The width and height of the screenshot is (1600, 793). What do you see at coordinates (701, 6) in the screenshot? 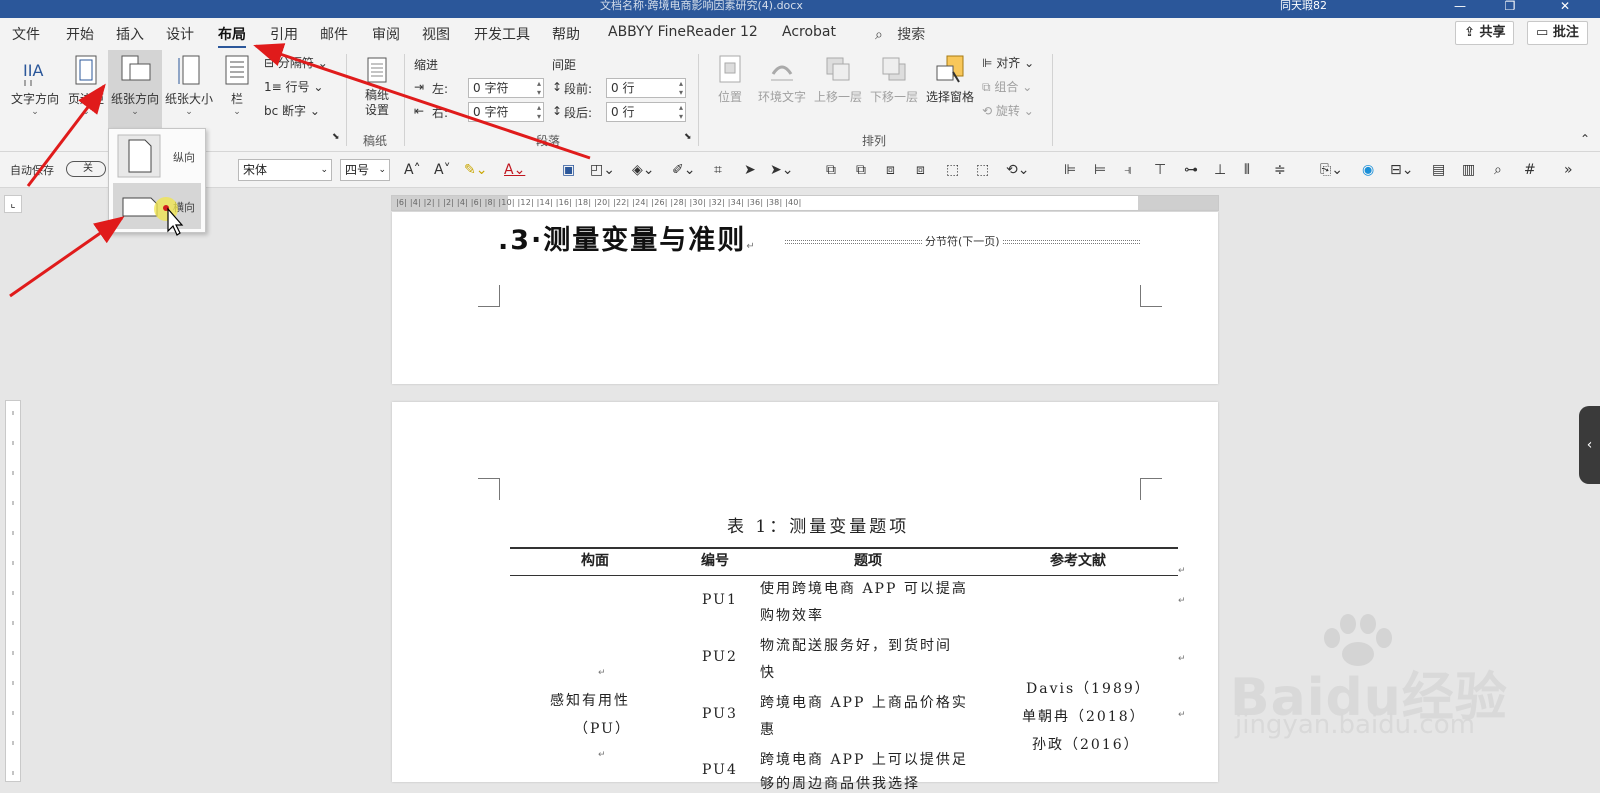
I see `window-title: 文档名称·跨境电商影响因素研究(4).docx` at bounding box center [701, 6].